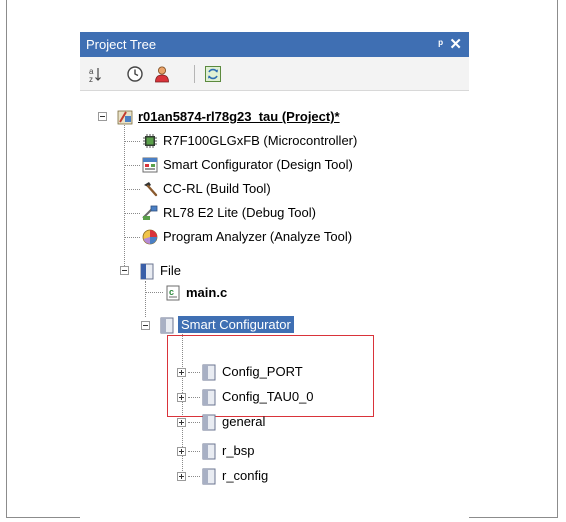 Image resolution: width=566 pixels, height=522 pixels. What do you see at coordinates (262, 371) in the screenshot?
I see `tree-item-label: Config_PORT` at bounding box center [262, 371].